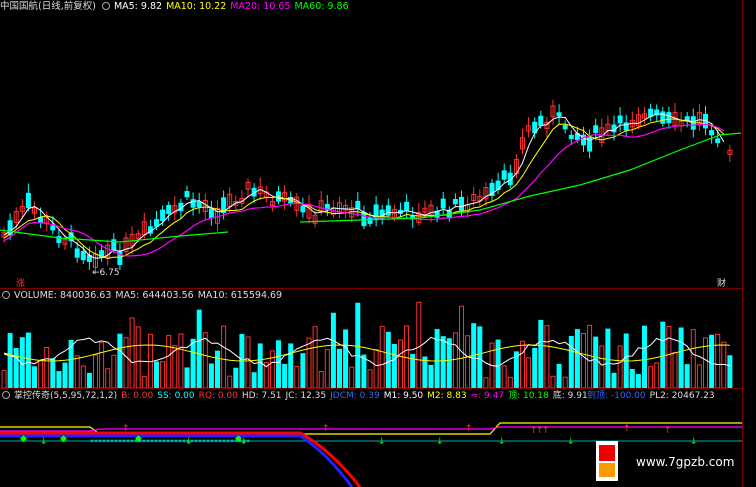 The width and height of the screenshot is (756, 487). What do you see at coordinates (138, 6) in the screenshot?
I see `ma5-label: MA5: 9.82` at bounding box center [138, 6].